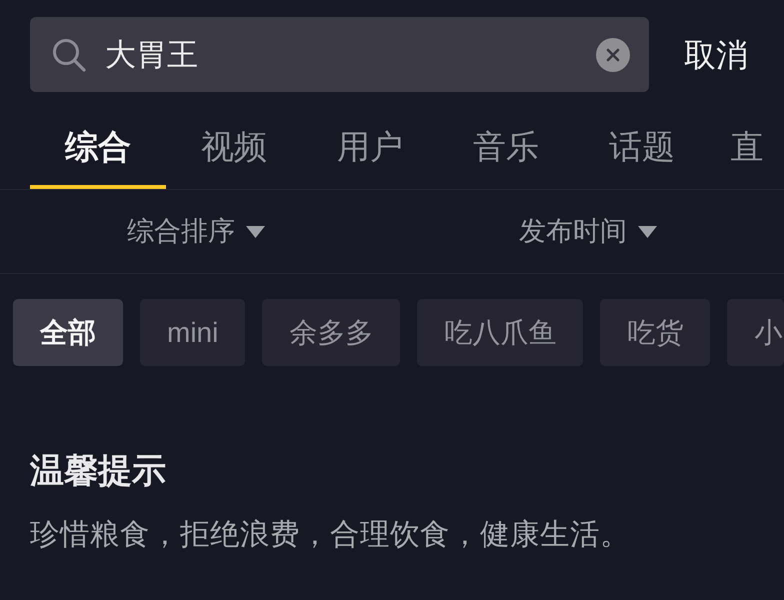  Describe the element at coordinates (68, 332) in the screenshot. I see `filter-chip: 全部` at that location.